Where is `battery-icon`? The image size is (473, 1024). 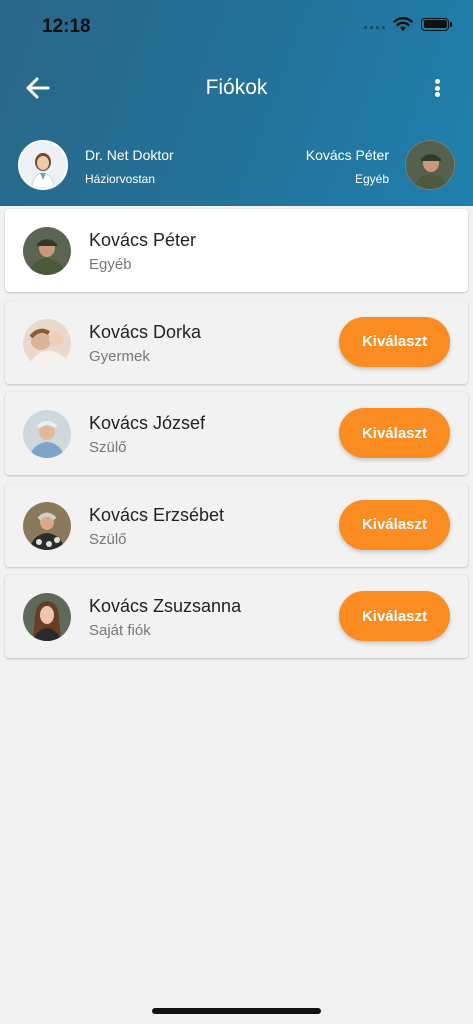 battery-icon is located at coordinates (436, 24).